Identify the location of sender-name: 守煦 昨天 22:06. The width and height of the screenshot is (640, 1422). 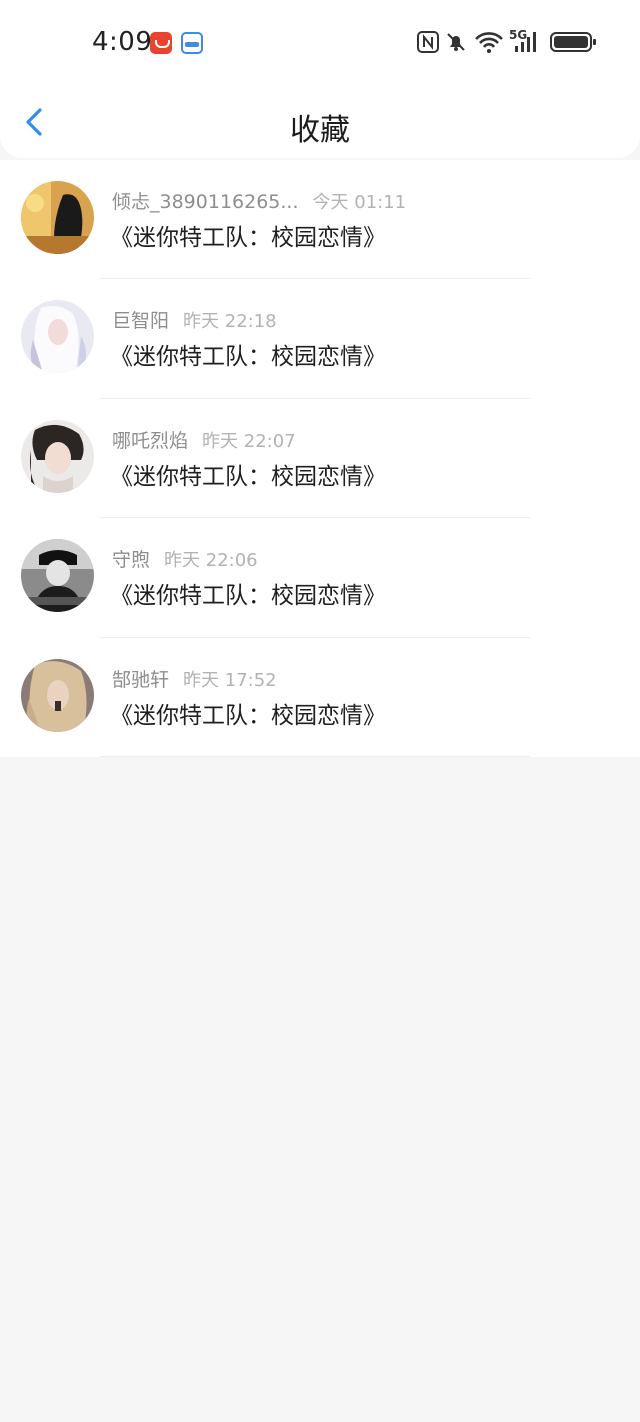
(185, 560).